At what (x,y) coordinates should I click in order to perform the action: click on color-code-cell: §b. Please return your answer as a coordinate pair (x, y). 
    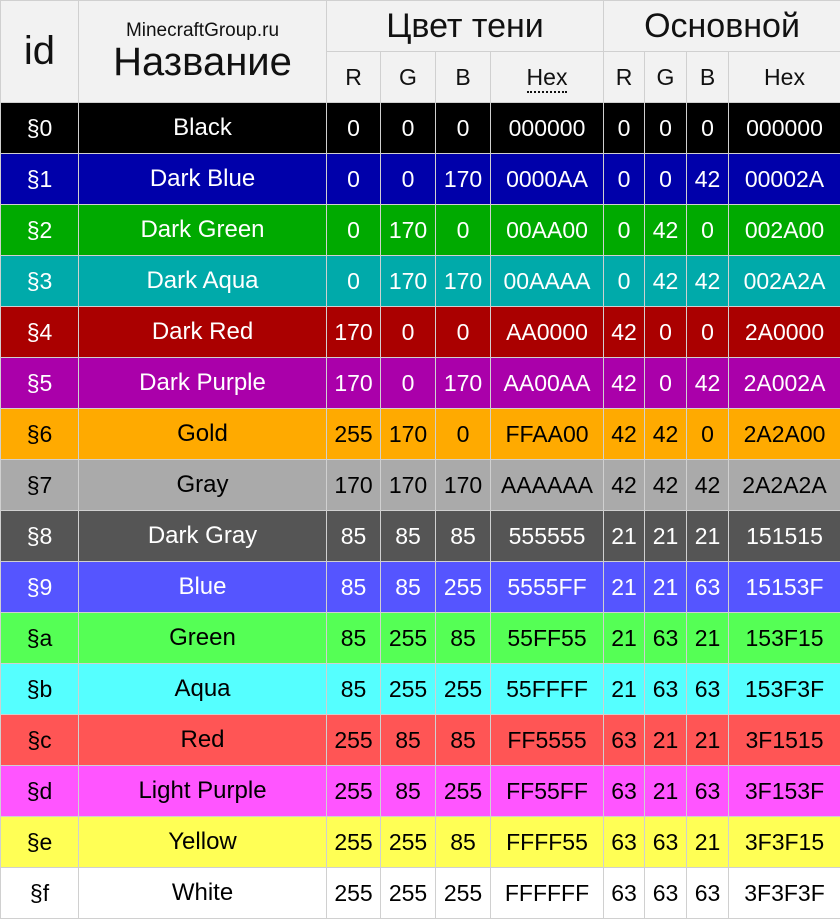
    Looking at the image, I should click on (40, 689).